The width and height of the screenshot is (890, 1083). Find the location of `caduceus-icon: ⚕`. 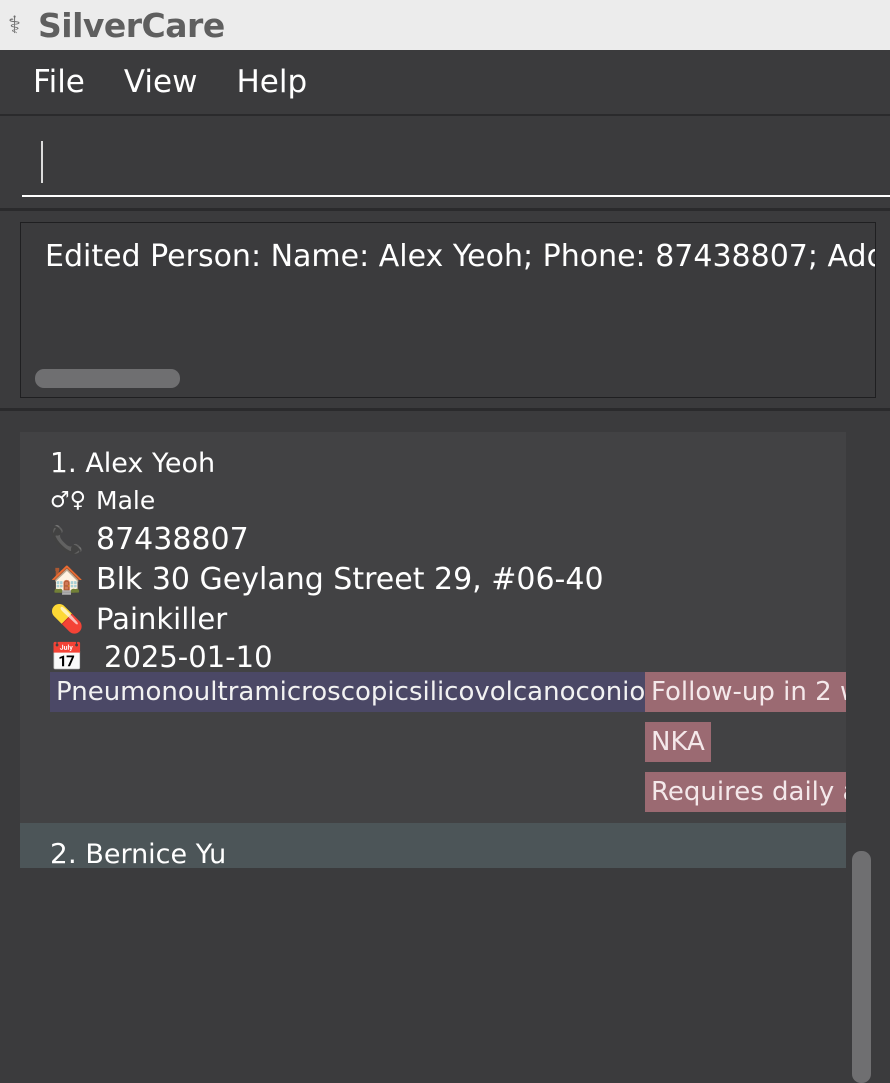

caduceus-icon: ⚕ is located at coordinates (14, 25).